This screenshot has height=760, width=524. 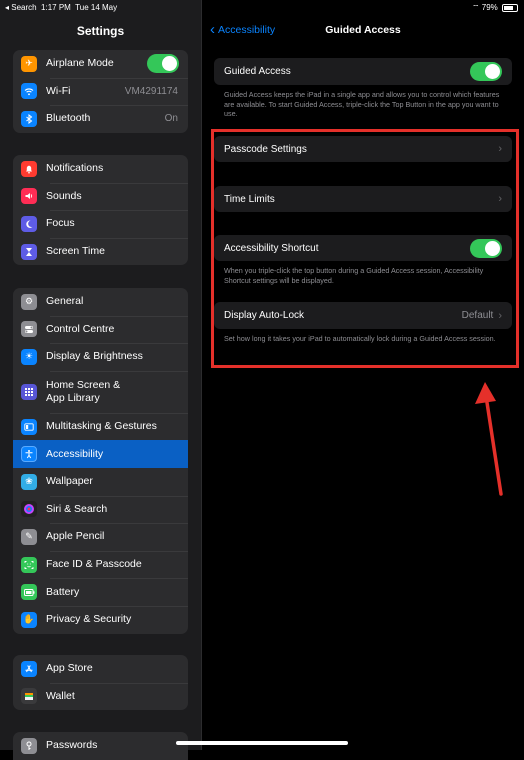 I want to click on back-to-accessibility-button: ‹ Accessibility, so click(x=243, y=29).